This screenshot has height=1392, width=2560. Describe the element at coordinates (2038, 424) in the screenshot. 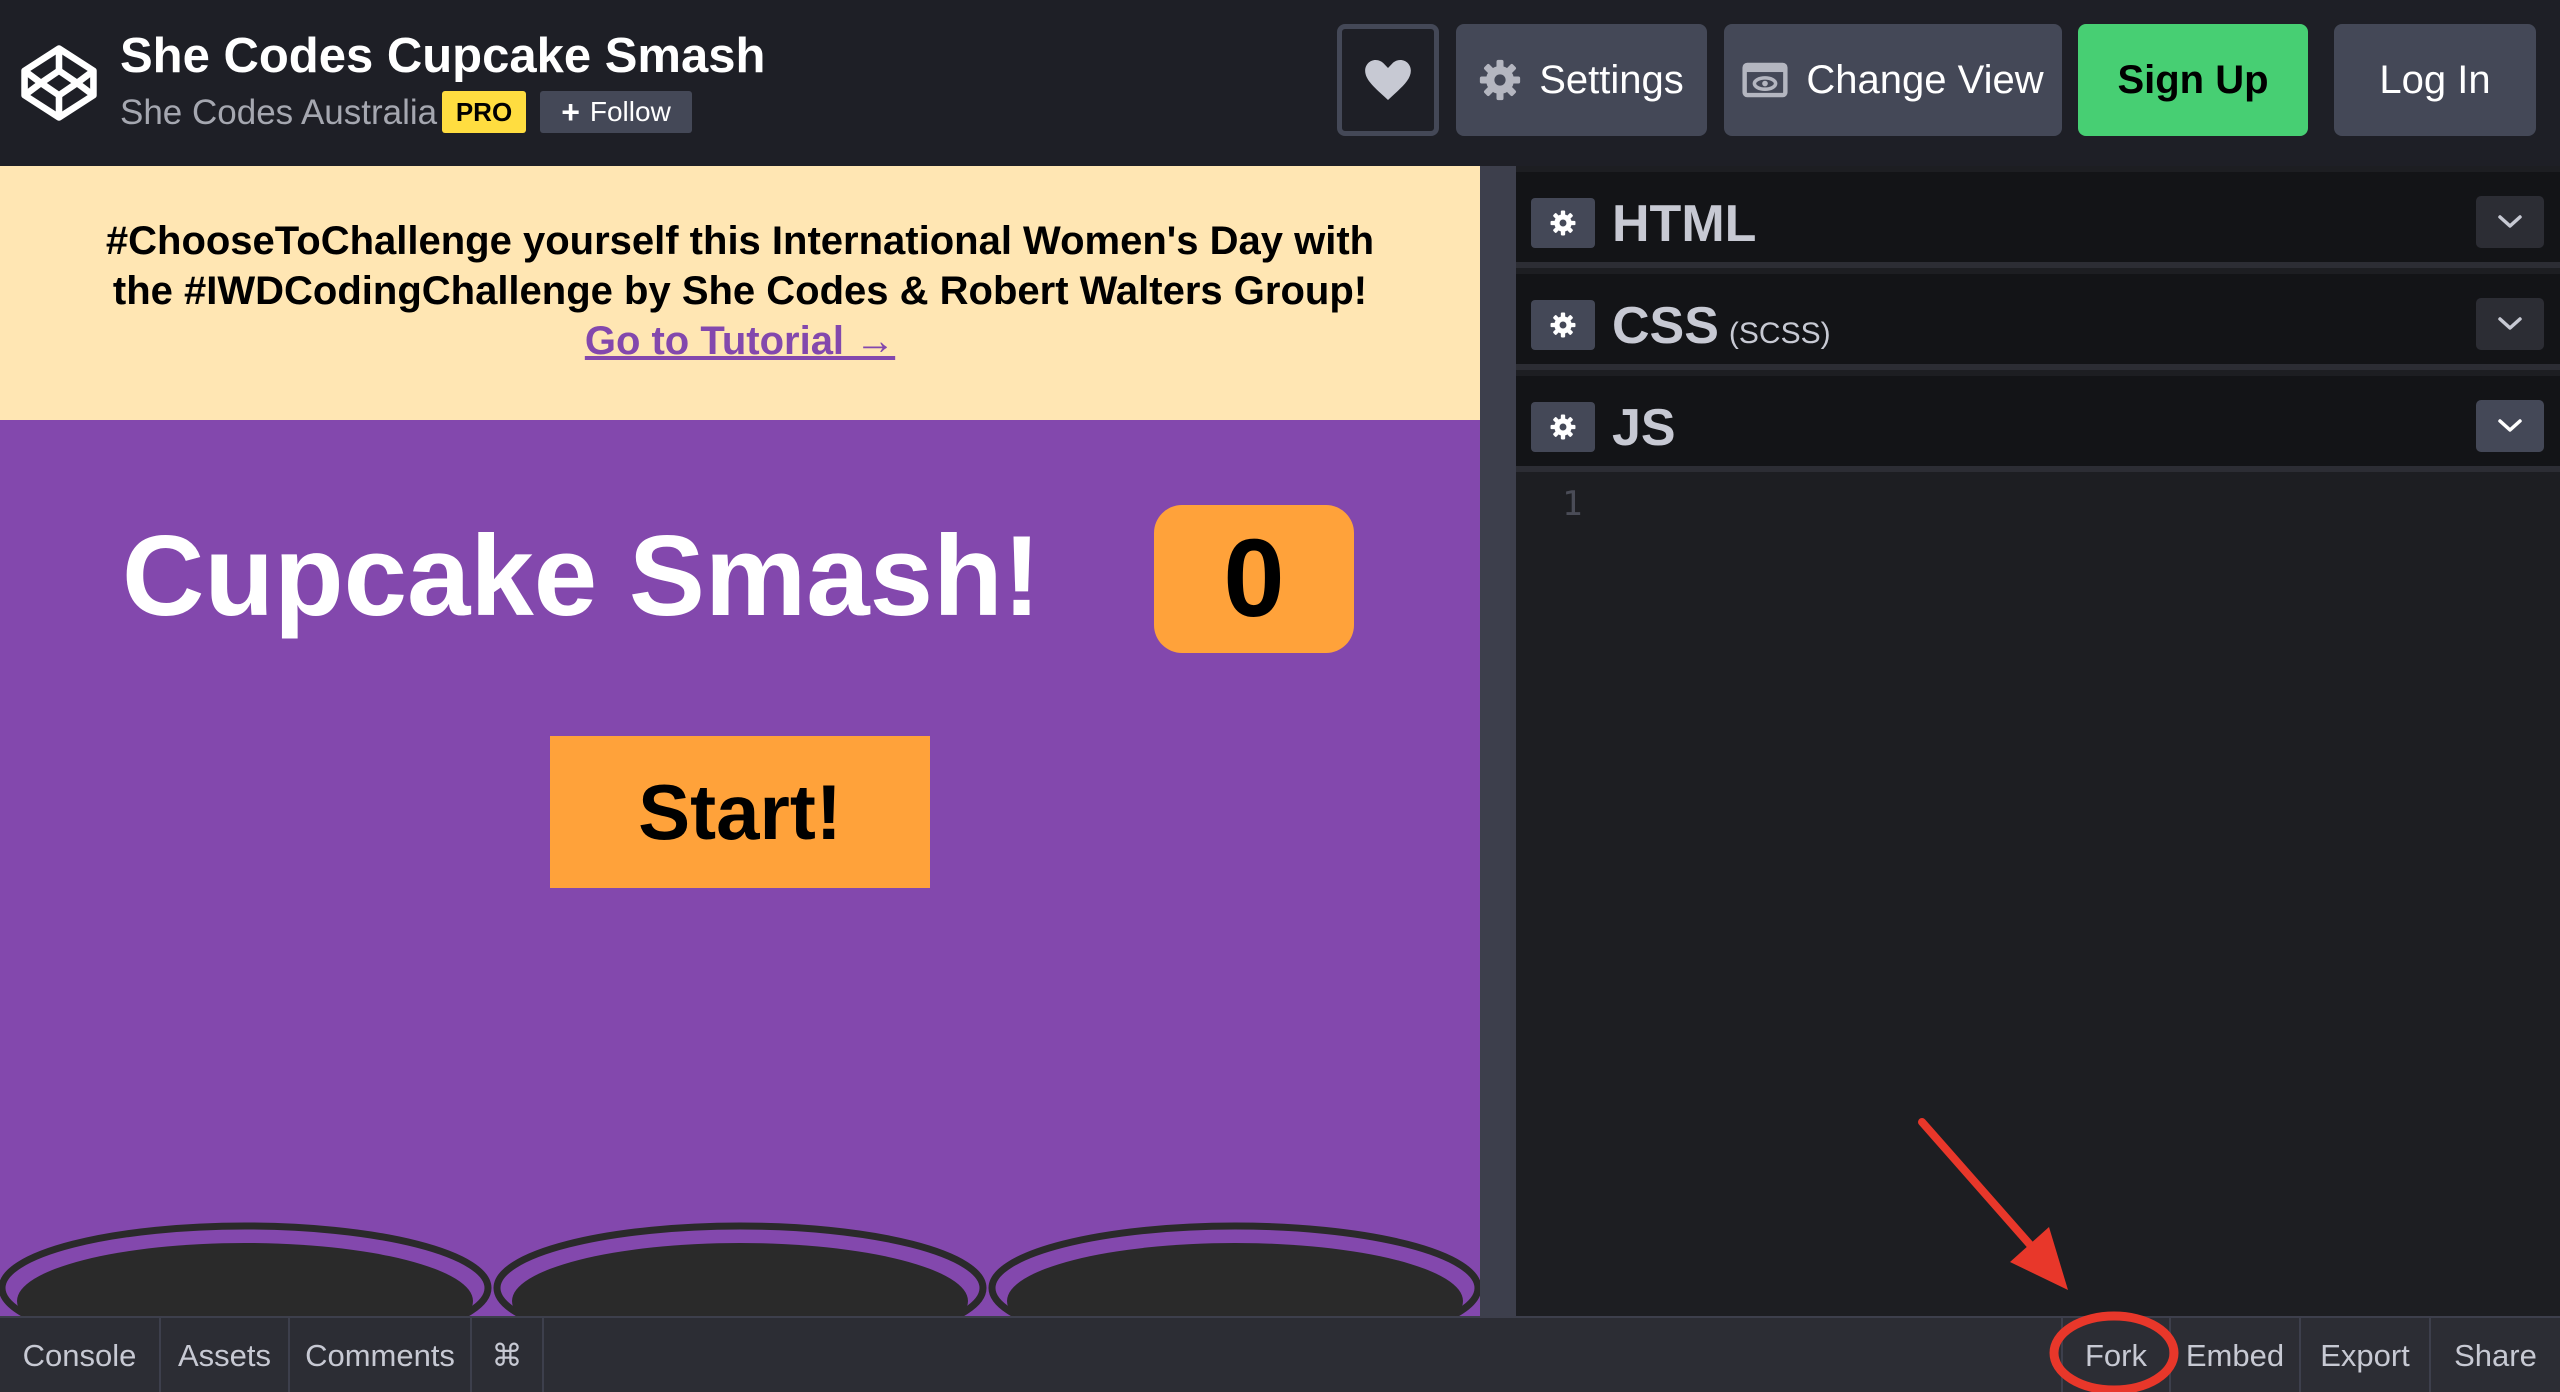

I see `js-panel-header: JS` at that location.